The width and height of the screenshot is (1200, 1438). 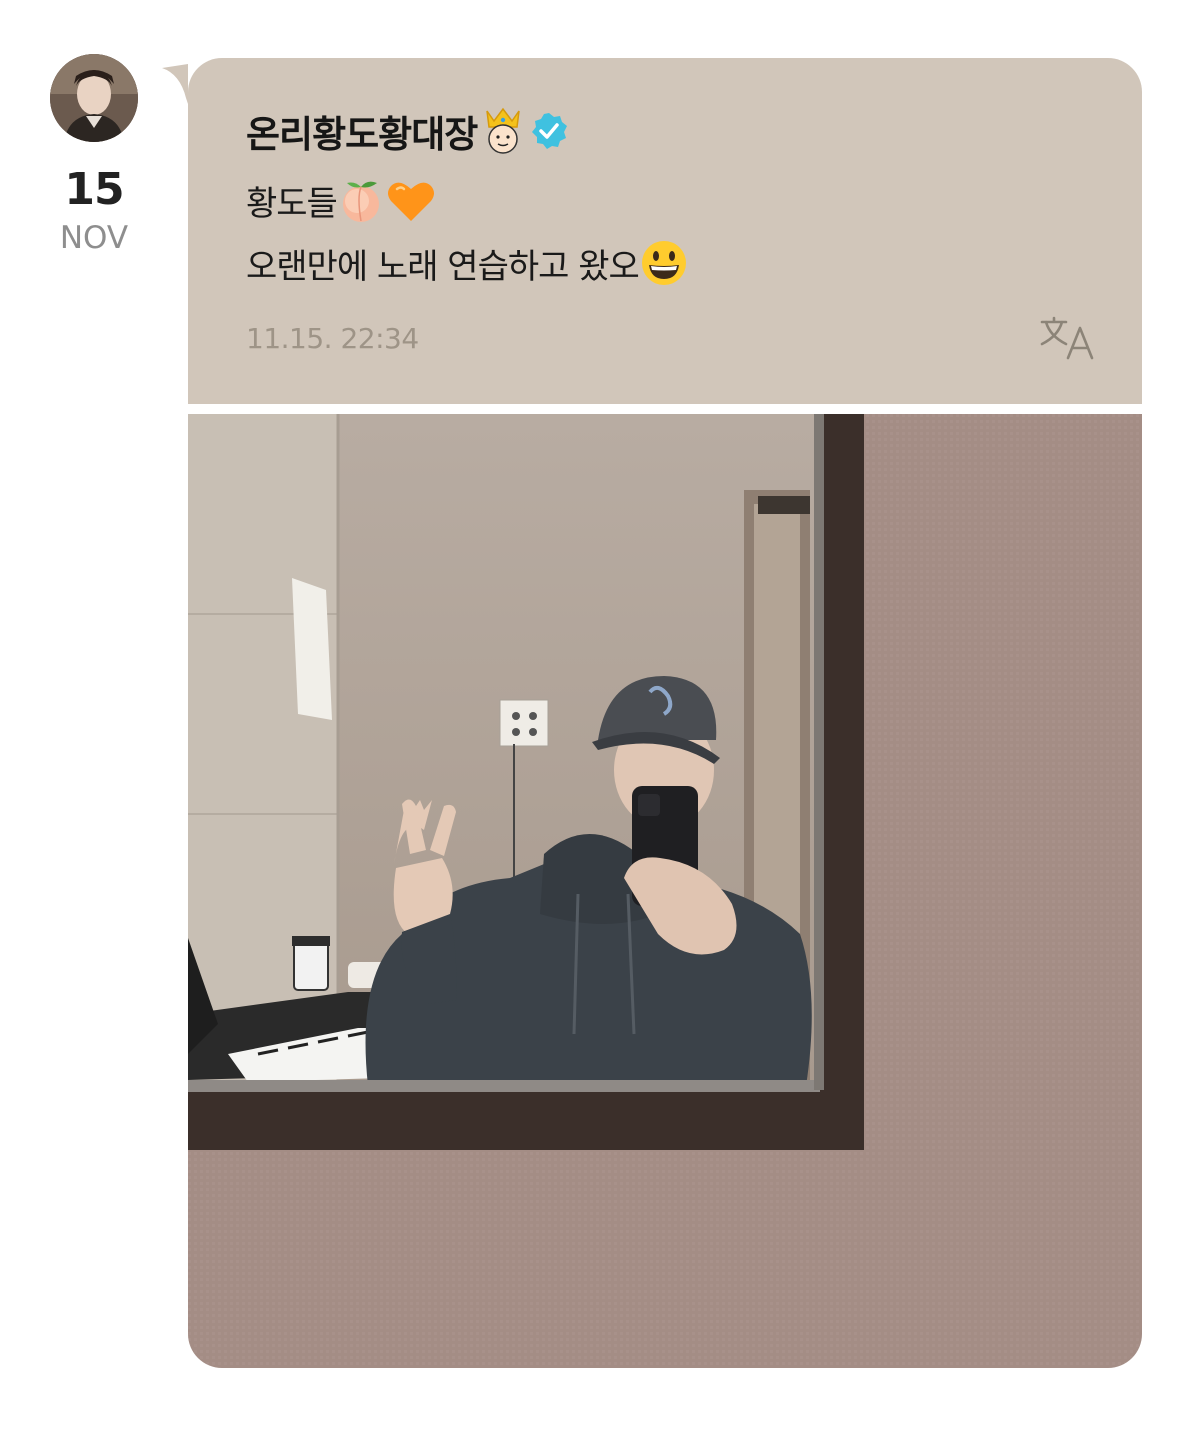 I want to click on orange-heart-emoji, so click(x=410, y=201).